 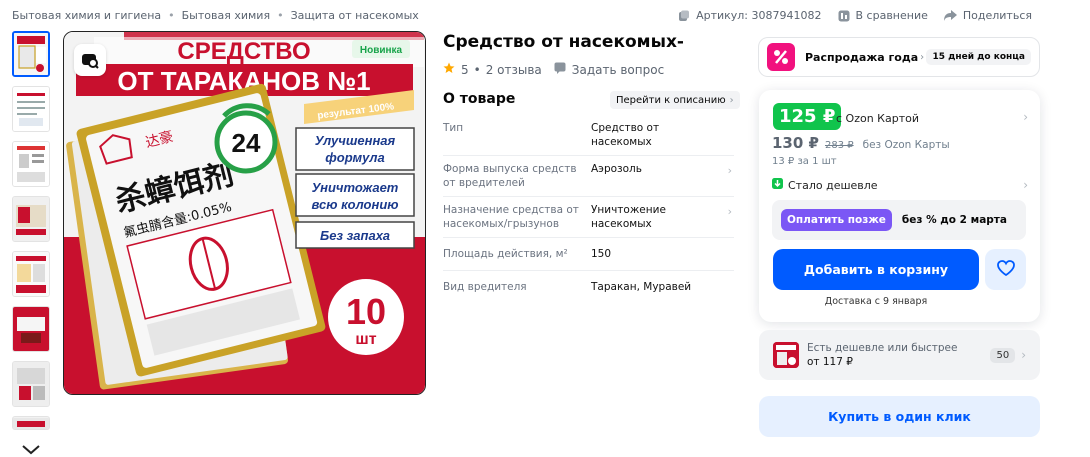 I want to click on ozon-card-label: с Ozon Картой, so click(x=877, y=118).